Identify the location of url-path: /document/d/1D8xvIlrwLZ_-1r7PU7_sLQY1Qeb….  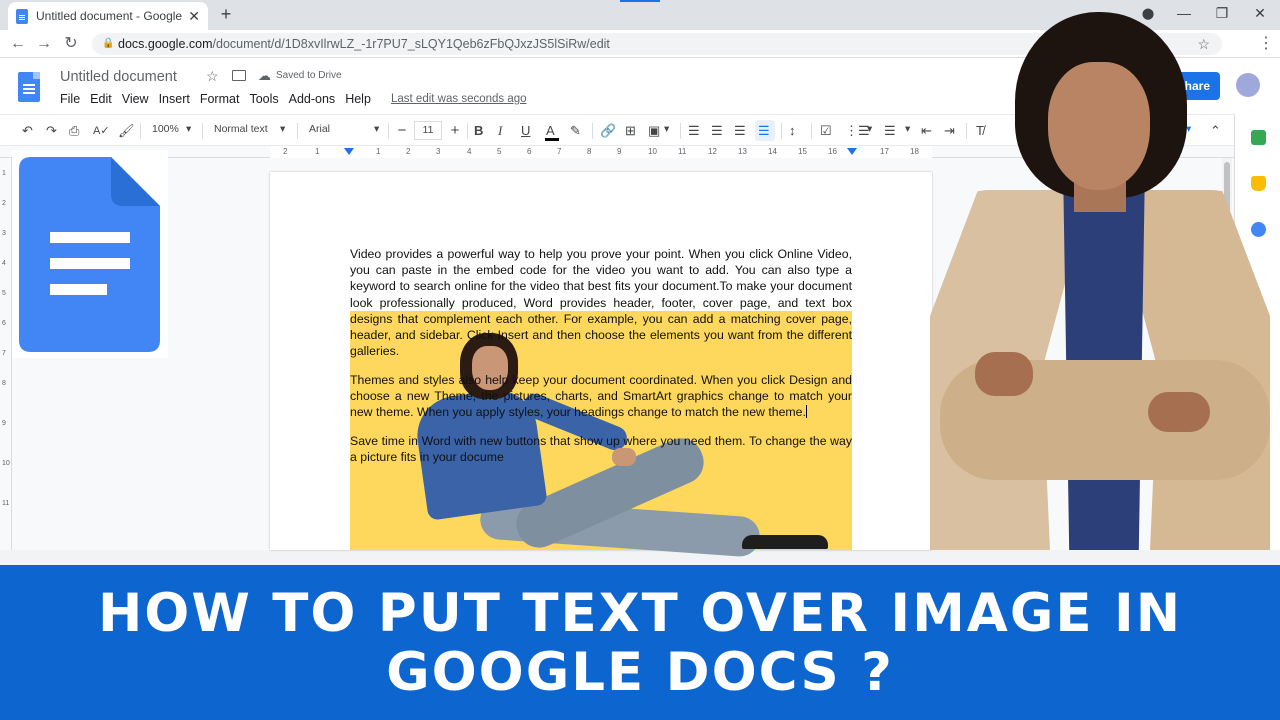
(411, 44).